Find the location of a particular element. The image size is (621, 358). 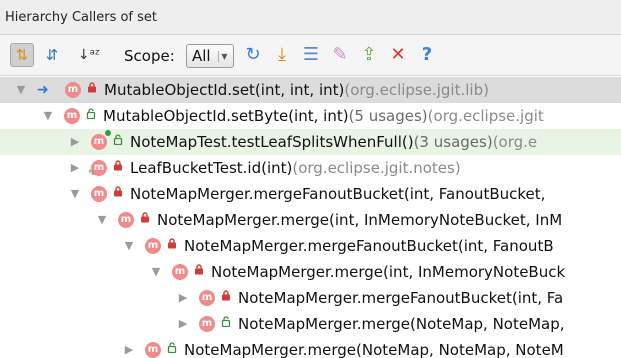

help-button: ? is located at coordinates (427, 55).